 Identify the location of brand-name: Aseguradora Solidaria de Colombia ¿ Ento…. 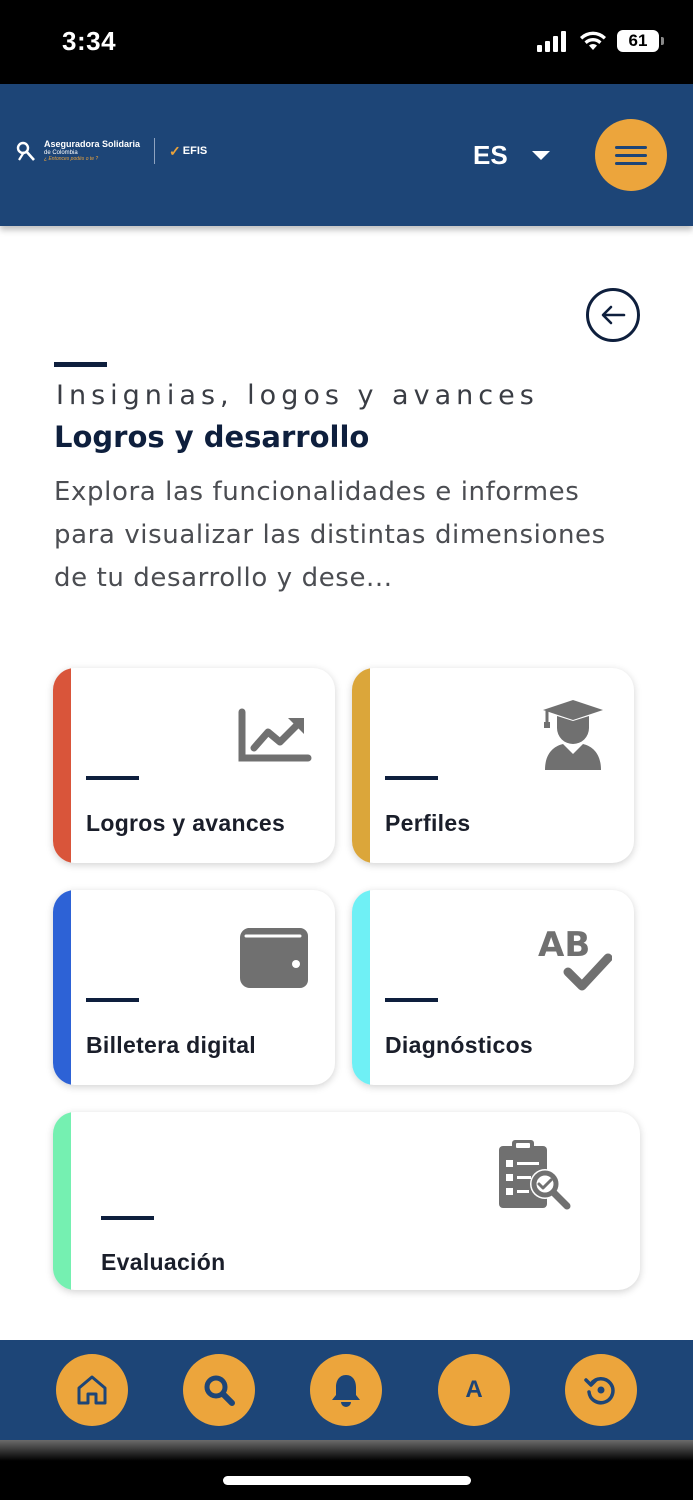
(92, 151).